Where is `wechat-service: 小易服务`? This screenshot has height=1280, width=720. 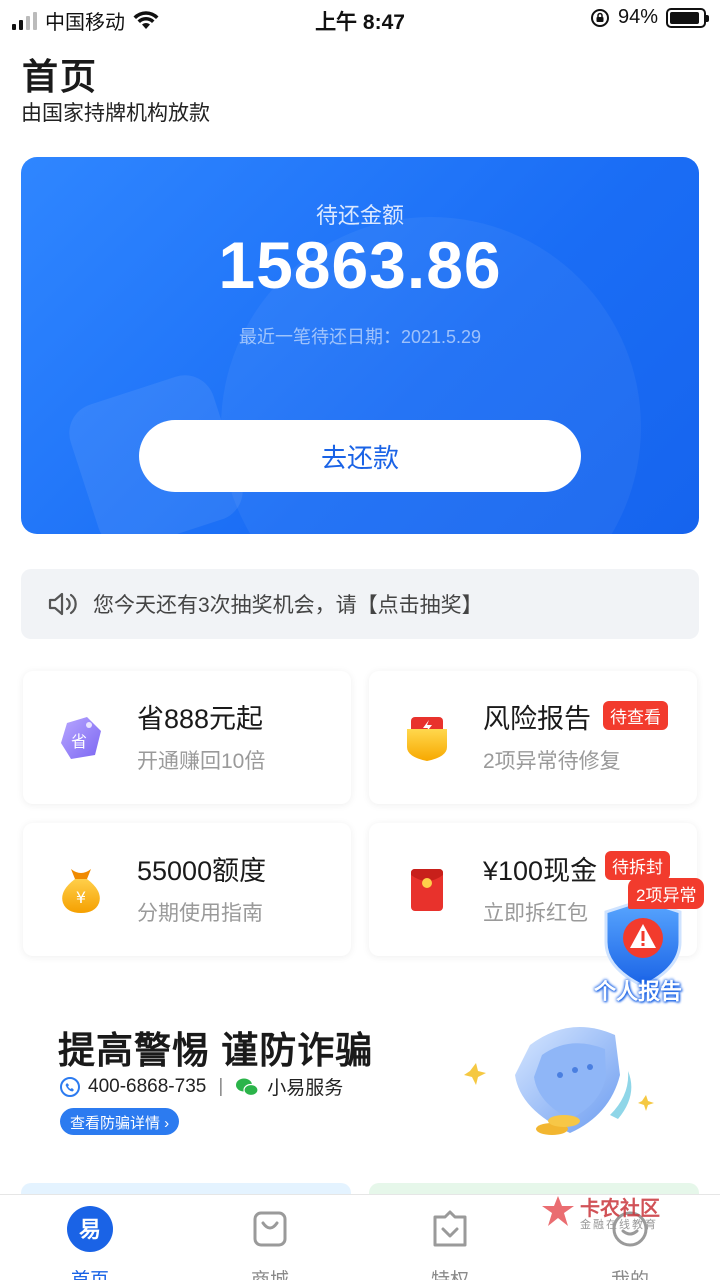 wechat-service: 小易服务 is located at coordinates (305, 1086).